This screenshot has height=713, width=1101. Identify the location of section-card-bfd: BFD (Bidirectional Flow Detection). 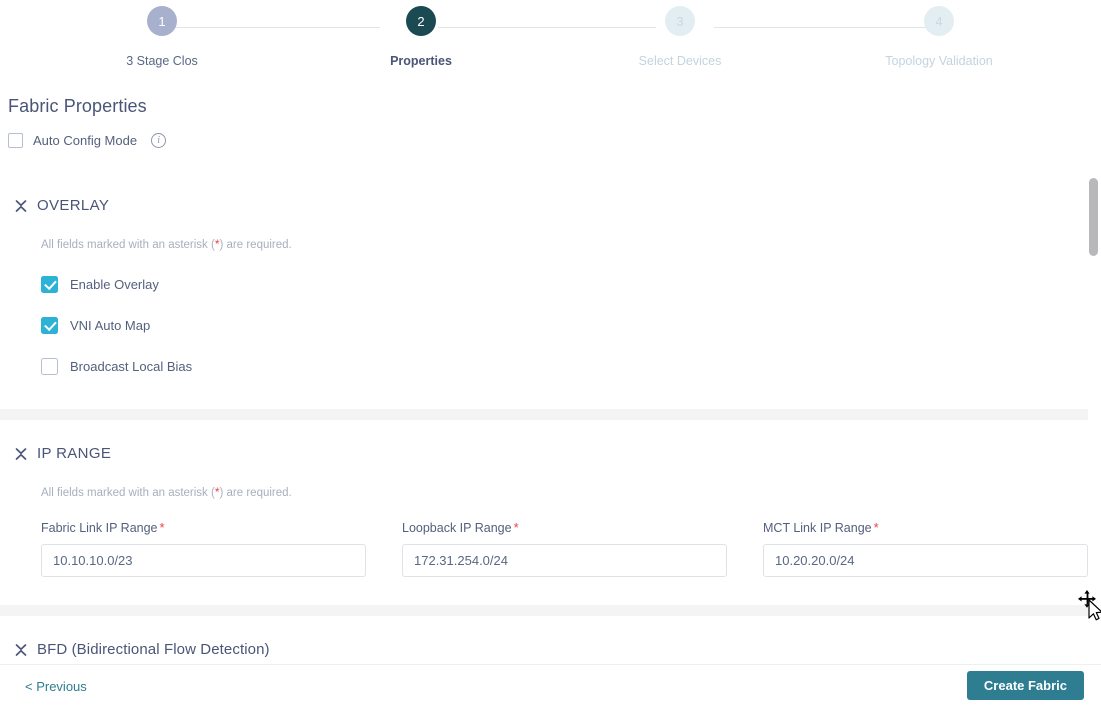
(544, 640).